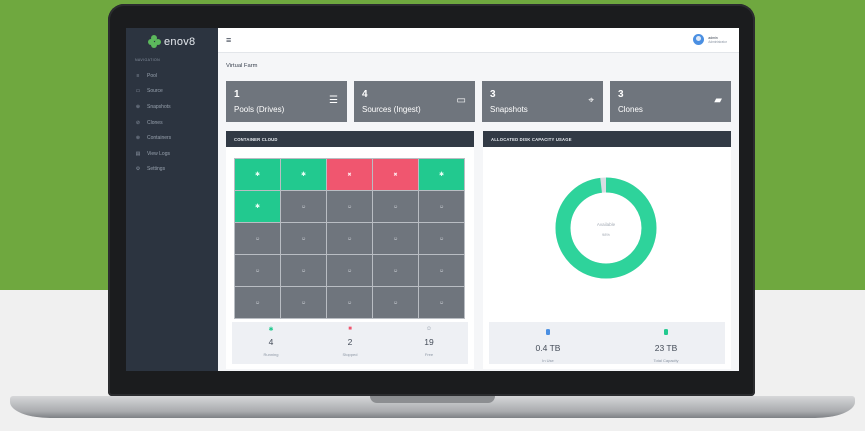 The width and height of the screenshot is (865, 431). Describe the element at coordinates (606, 224) in the screenshot. I see `donut-label: Available` at that location.